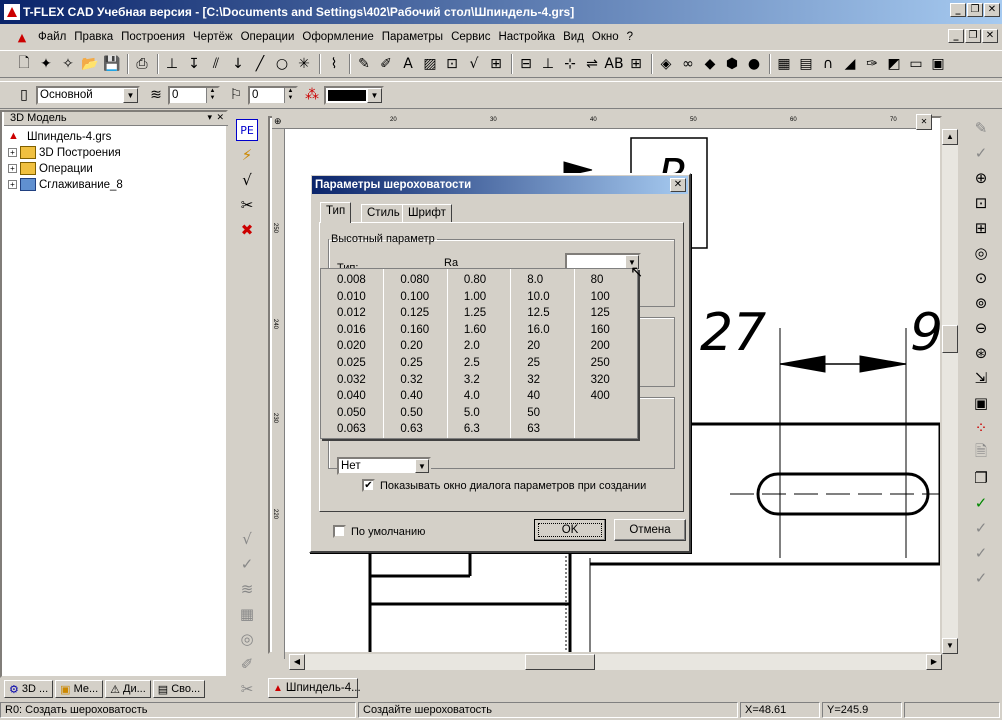 This screenshot has height=720, width=1002. What do you see at coordinates (592, 64) in the screenshot?
I see `mirror-icon: ⇌` at bounding box center [592, 64].